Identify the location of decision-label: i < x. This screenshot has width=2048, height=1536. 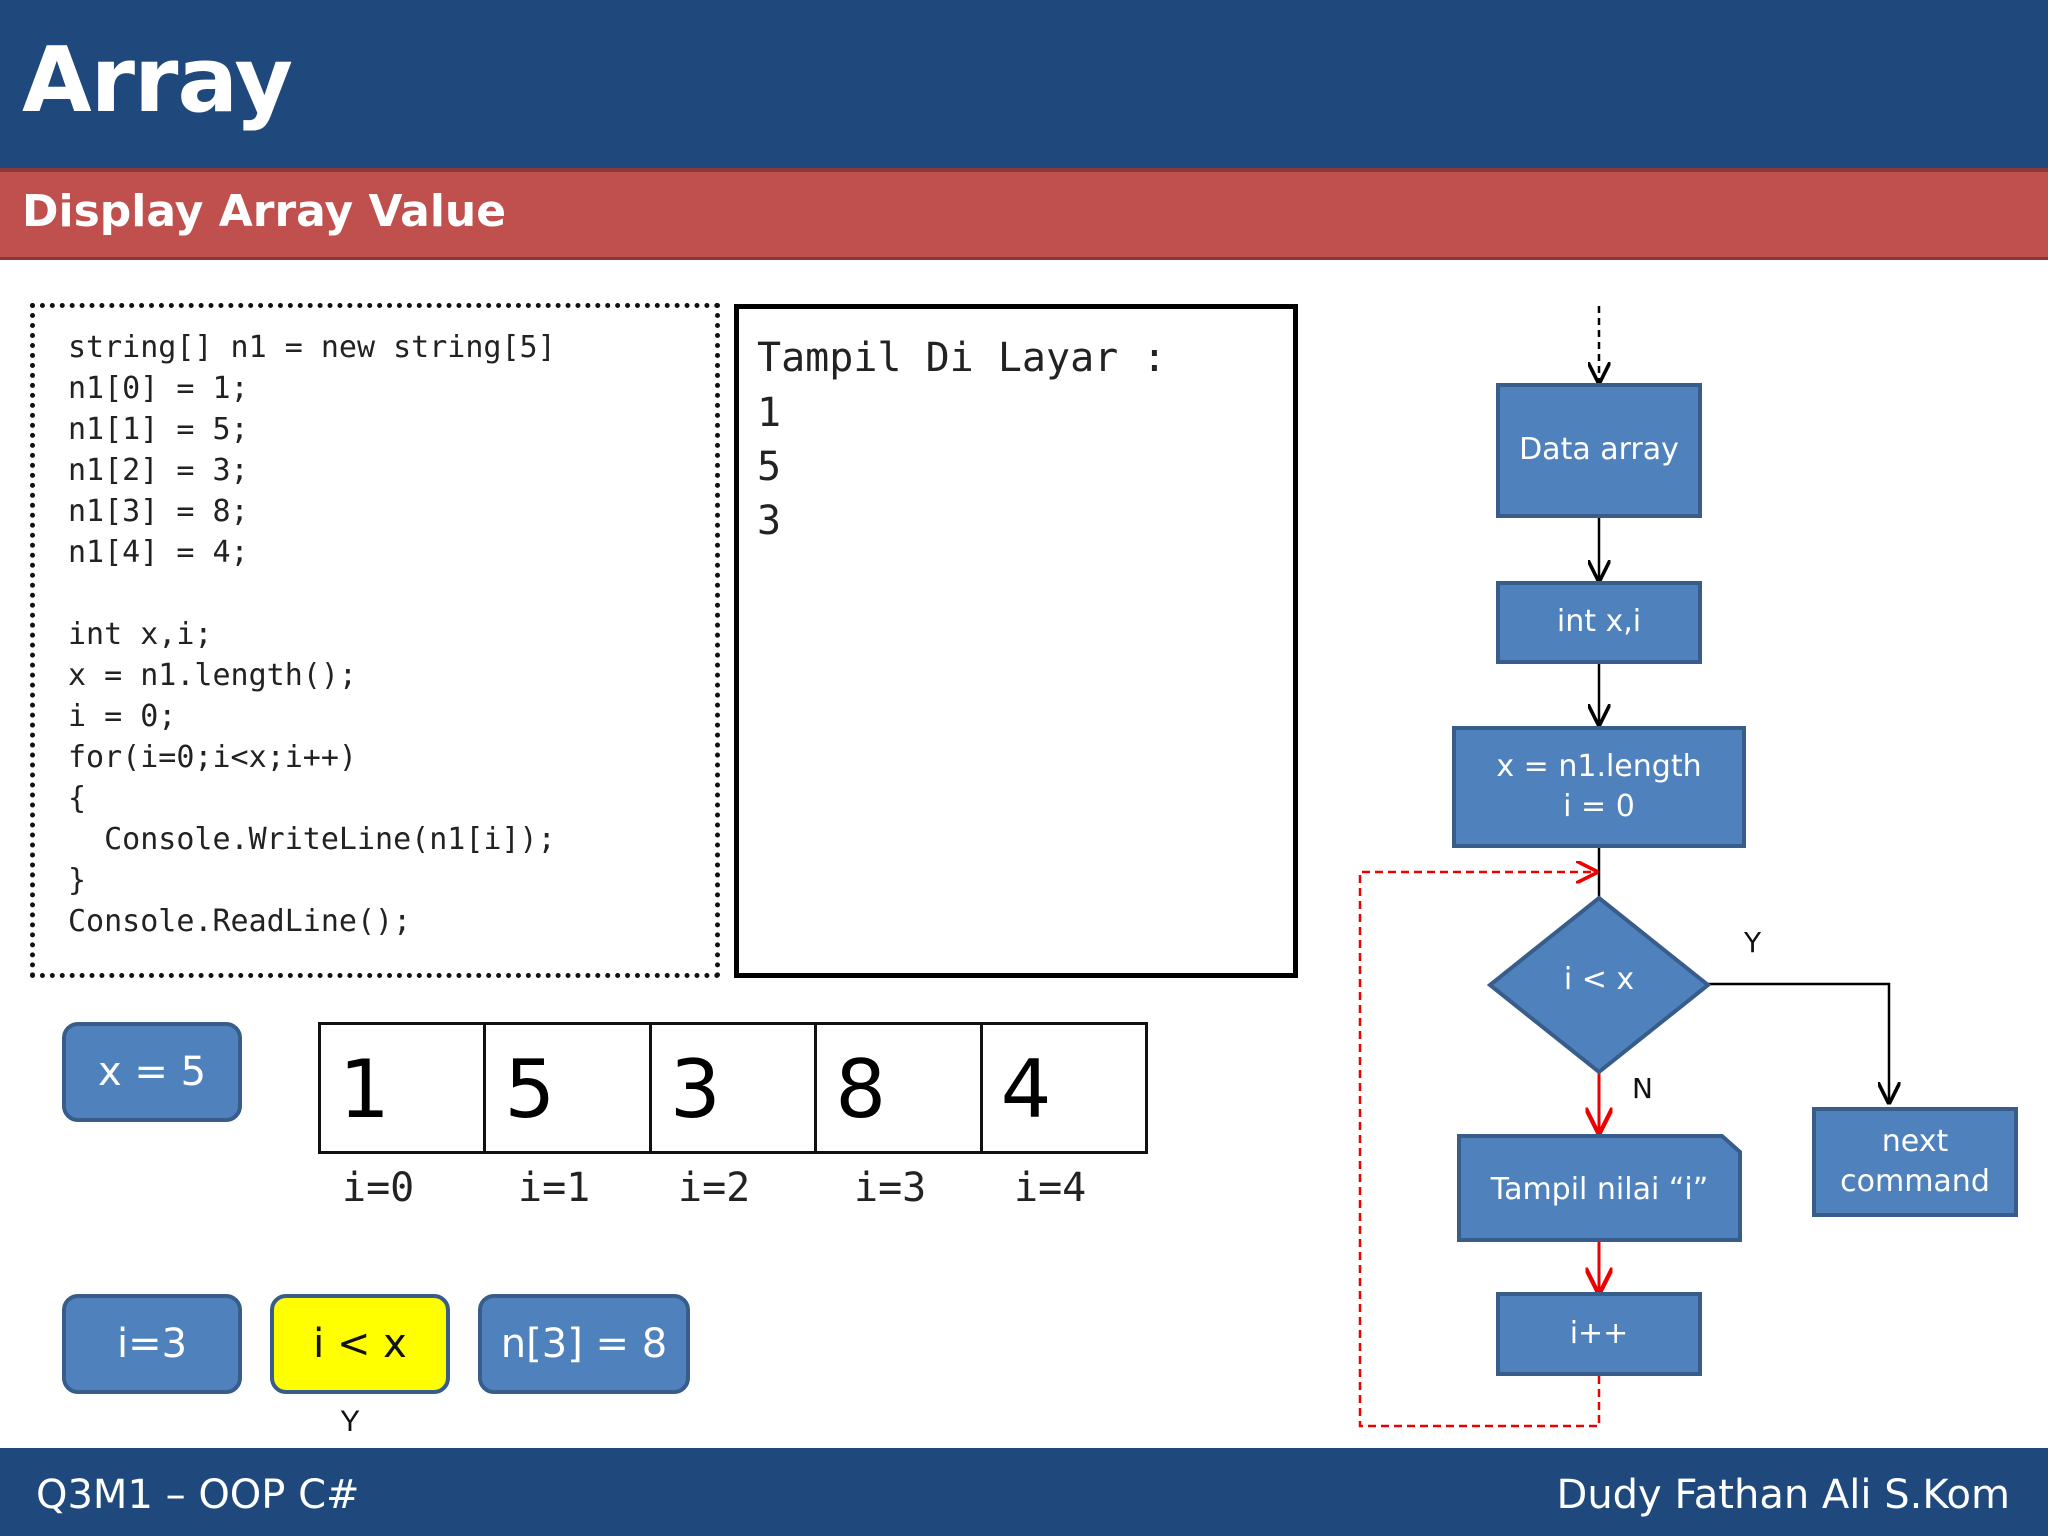
(1599, 979).